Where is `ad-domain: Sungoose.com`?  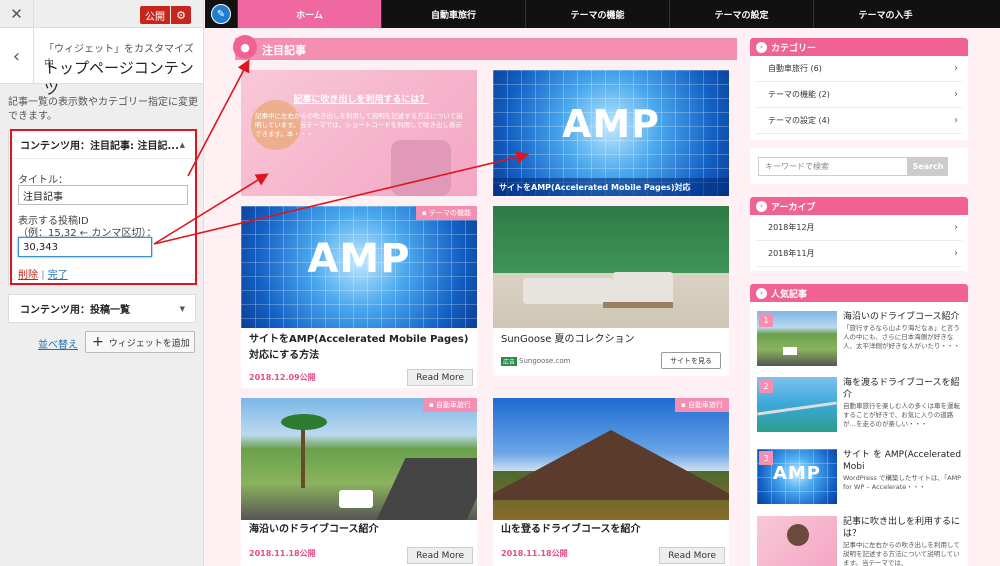 ad-domain: Sungoose.com is located at coordinates (545, 361).